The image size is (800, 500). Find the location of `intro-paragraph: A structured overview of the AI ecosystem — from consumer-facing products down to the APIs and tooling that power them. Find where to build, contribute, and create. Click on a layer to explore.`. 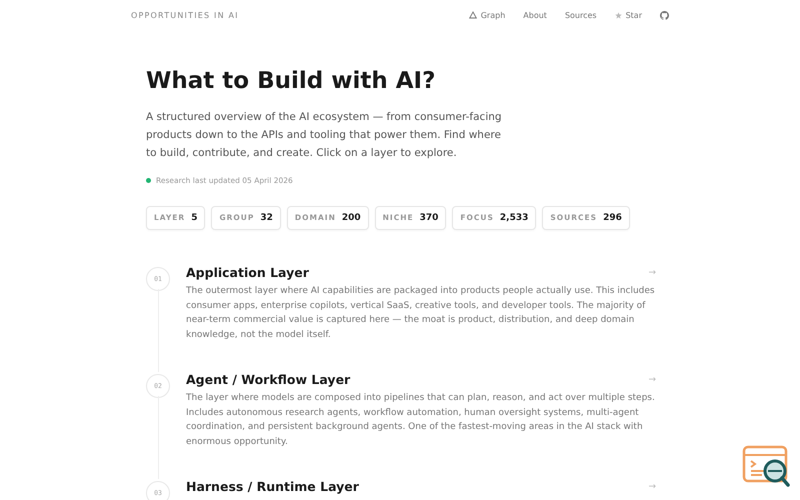

intro-paragraph: A structured overview of the AI ecosystem — from consumer-facing products down to the APIs and tooling that power them. Find where to build, contribute, and create. Click on a layer to explore. is located at coordinates (324, 135).